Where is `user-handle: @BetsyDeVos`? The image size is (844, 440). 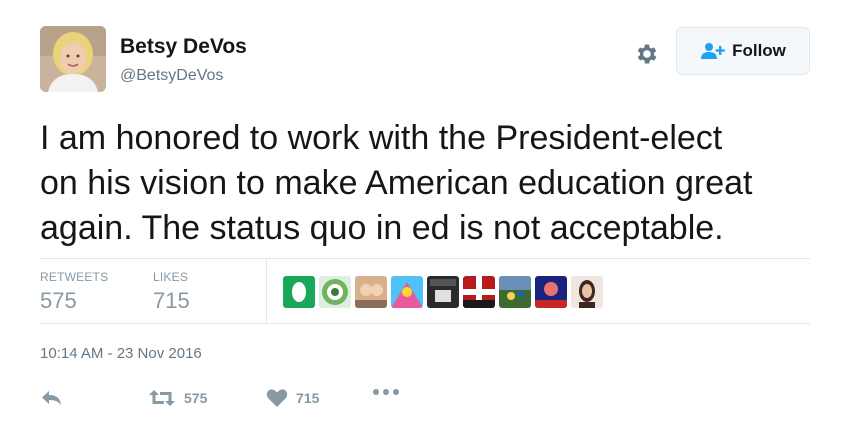
user-handle: @BetsyDeVos is located at coordinates (171, 76).